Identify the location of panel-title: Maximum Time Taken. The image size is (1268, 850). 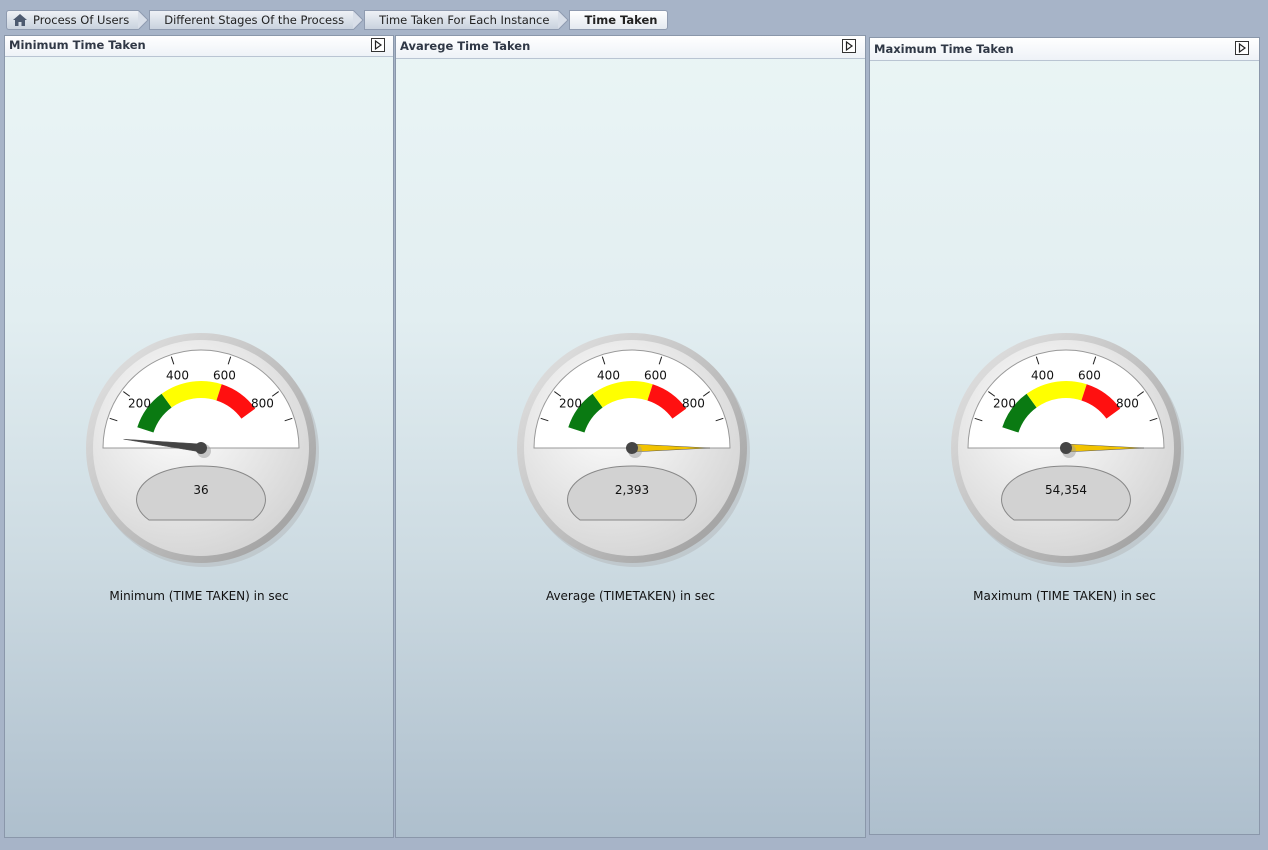
(944, 49).